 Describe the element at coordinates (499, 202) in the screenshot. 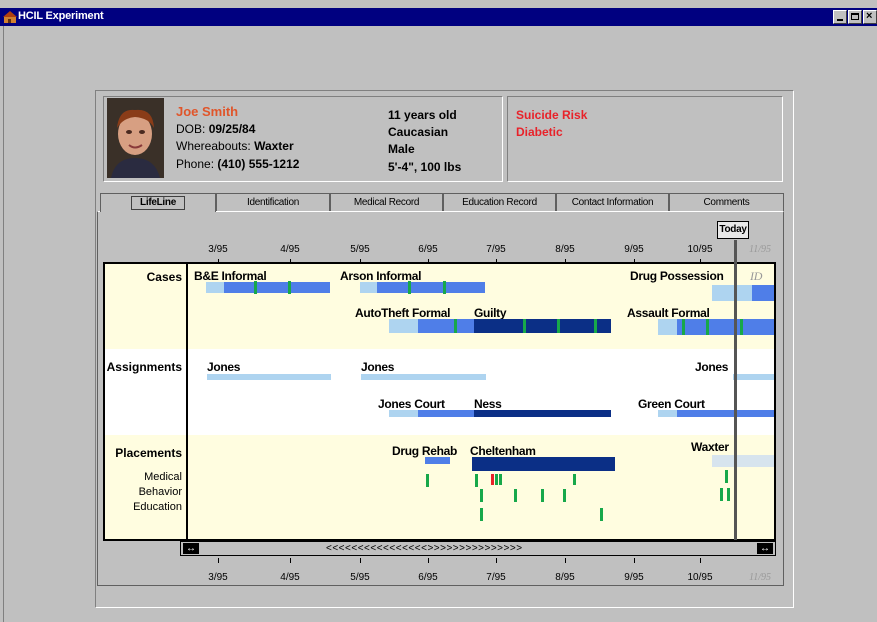

I see `tab-education-record: Education Record` at that location.